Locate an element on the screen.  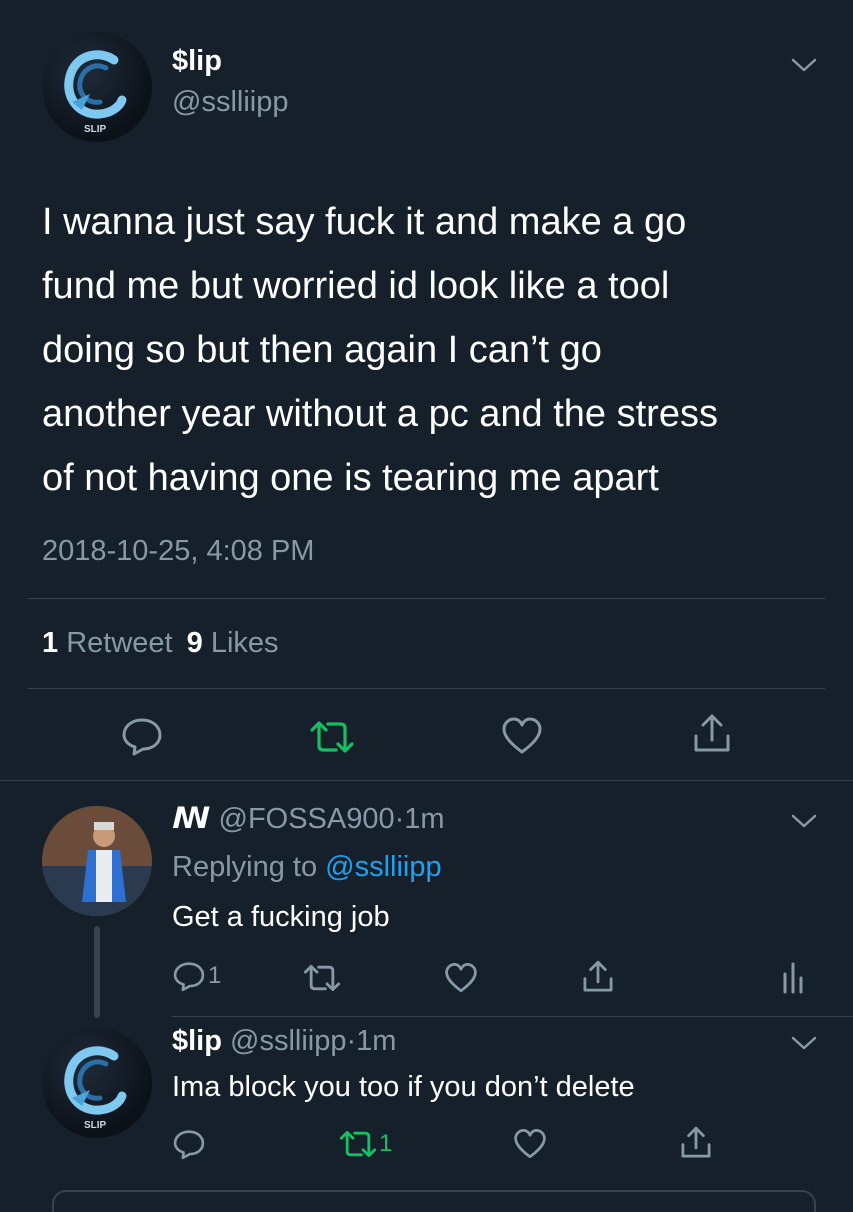
replying-to: Replying to @sslliipp is located at coordinates (307, 867).